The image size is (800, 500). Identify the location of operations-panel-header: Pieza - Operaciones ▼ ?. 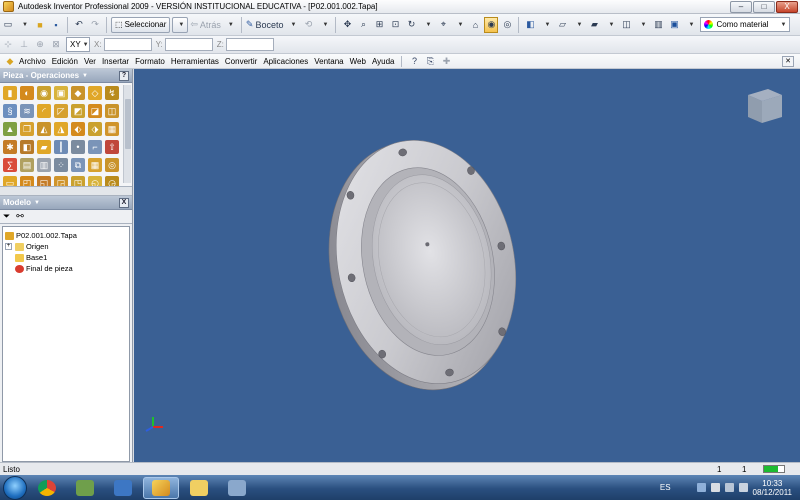
(66, 76).